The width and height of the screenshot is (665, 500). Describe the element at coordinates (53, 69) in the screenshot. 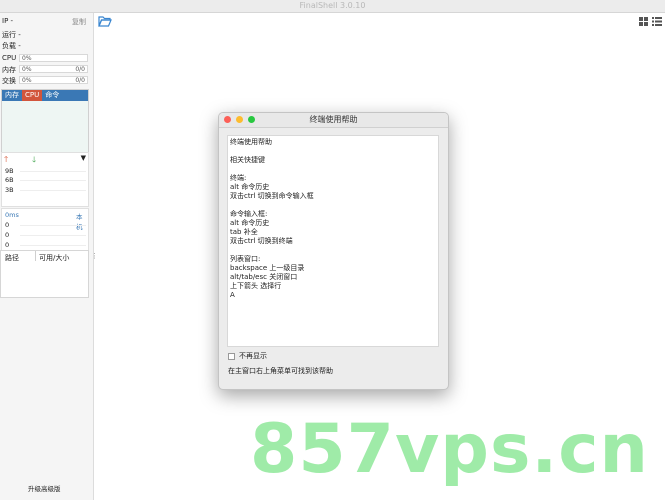

I see `memory-meter: 0% 0/0` at that location.